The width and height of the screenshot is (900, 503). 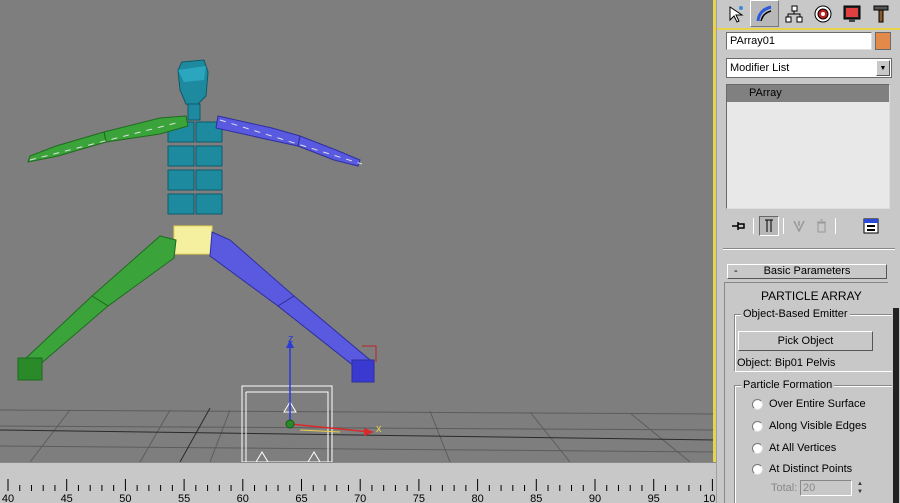 I want to click on basic-parameters-rollout-header: - Basic Parameters, so click(x=807, y=271).